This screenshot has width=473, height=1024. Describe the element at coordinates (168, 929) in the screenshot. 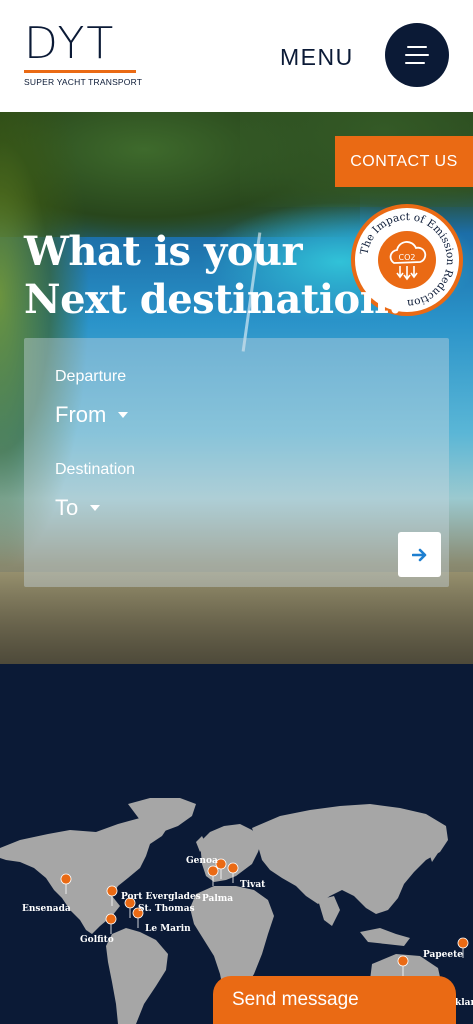

I see `location-label: Le Marin` at that location.